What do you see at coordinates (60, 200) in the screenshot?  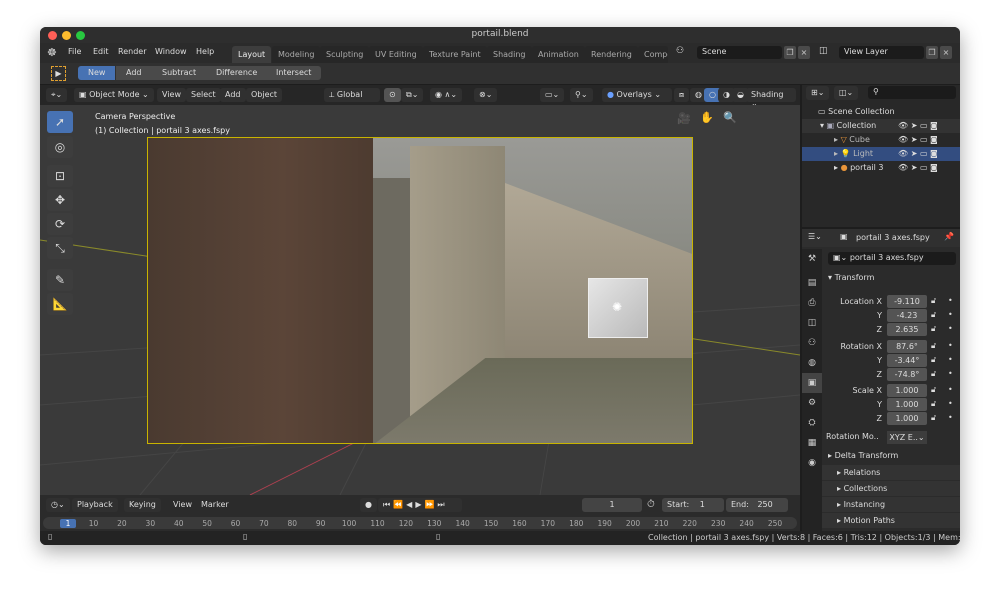 I see `move-tool-icon: ✥` at bounding box center [60, 200].